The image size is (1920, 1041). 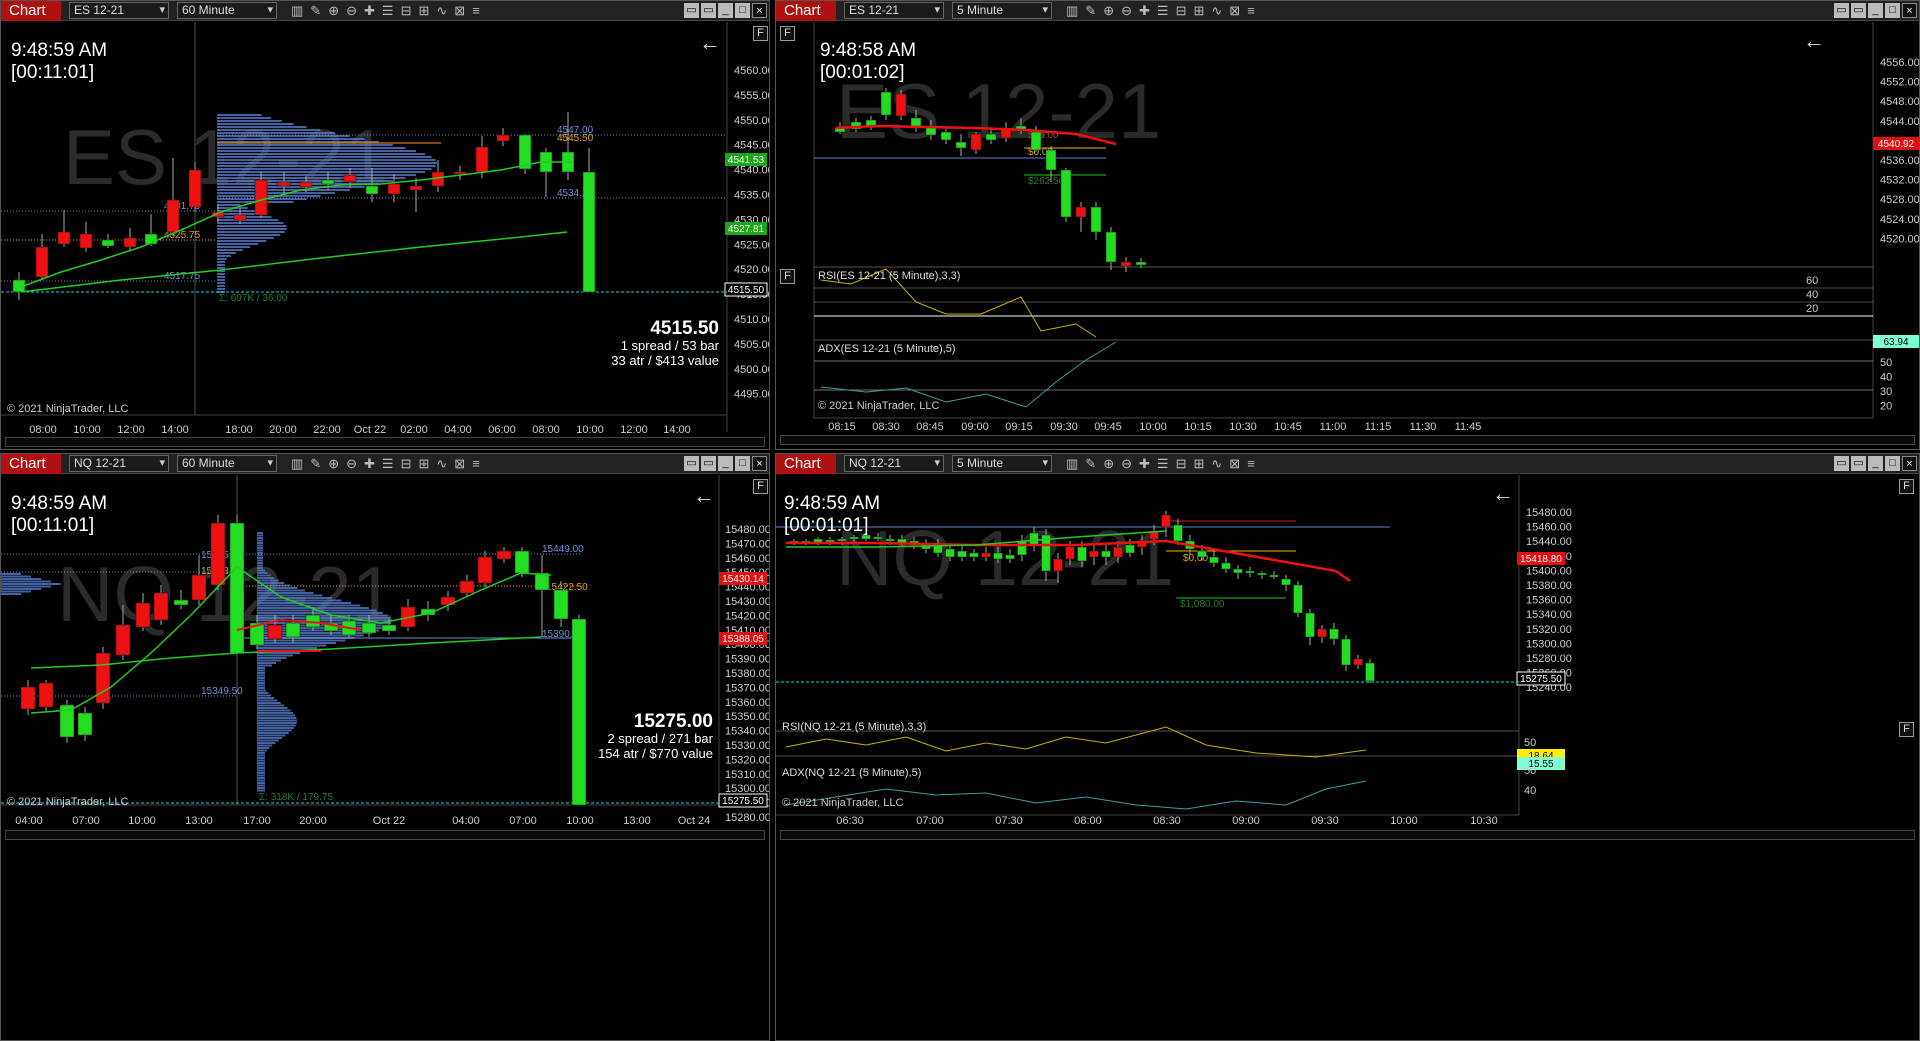 I want to click on candle, so click(x=389, y=628).